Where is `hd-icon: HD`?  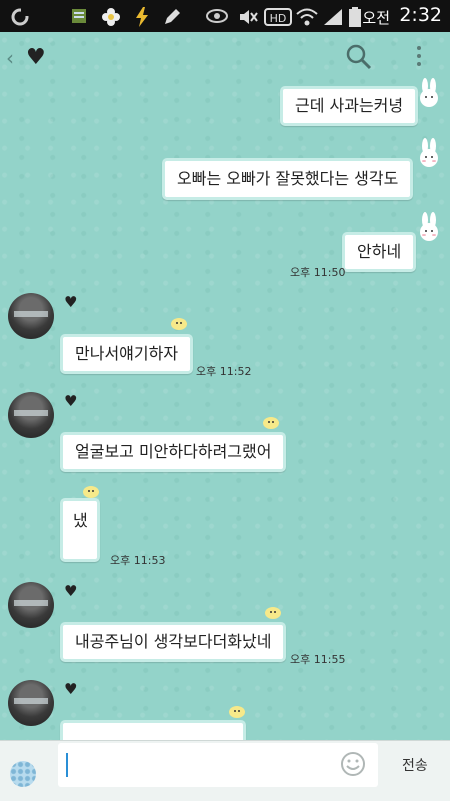 hd-icon: HD is located at coordinates (278, 16).